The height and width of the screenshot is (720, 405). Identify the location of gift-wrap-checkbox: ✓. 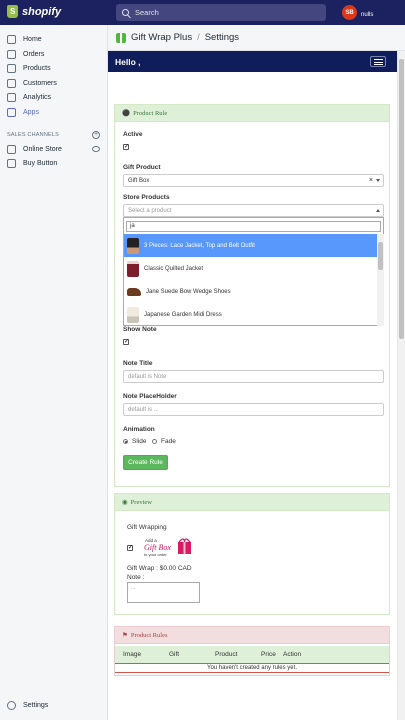
(130, 548).